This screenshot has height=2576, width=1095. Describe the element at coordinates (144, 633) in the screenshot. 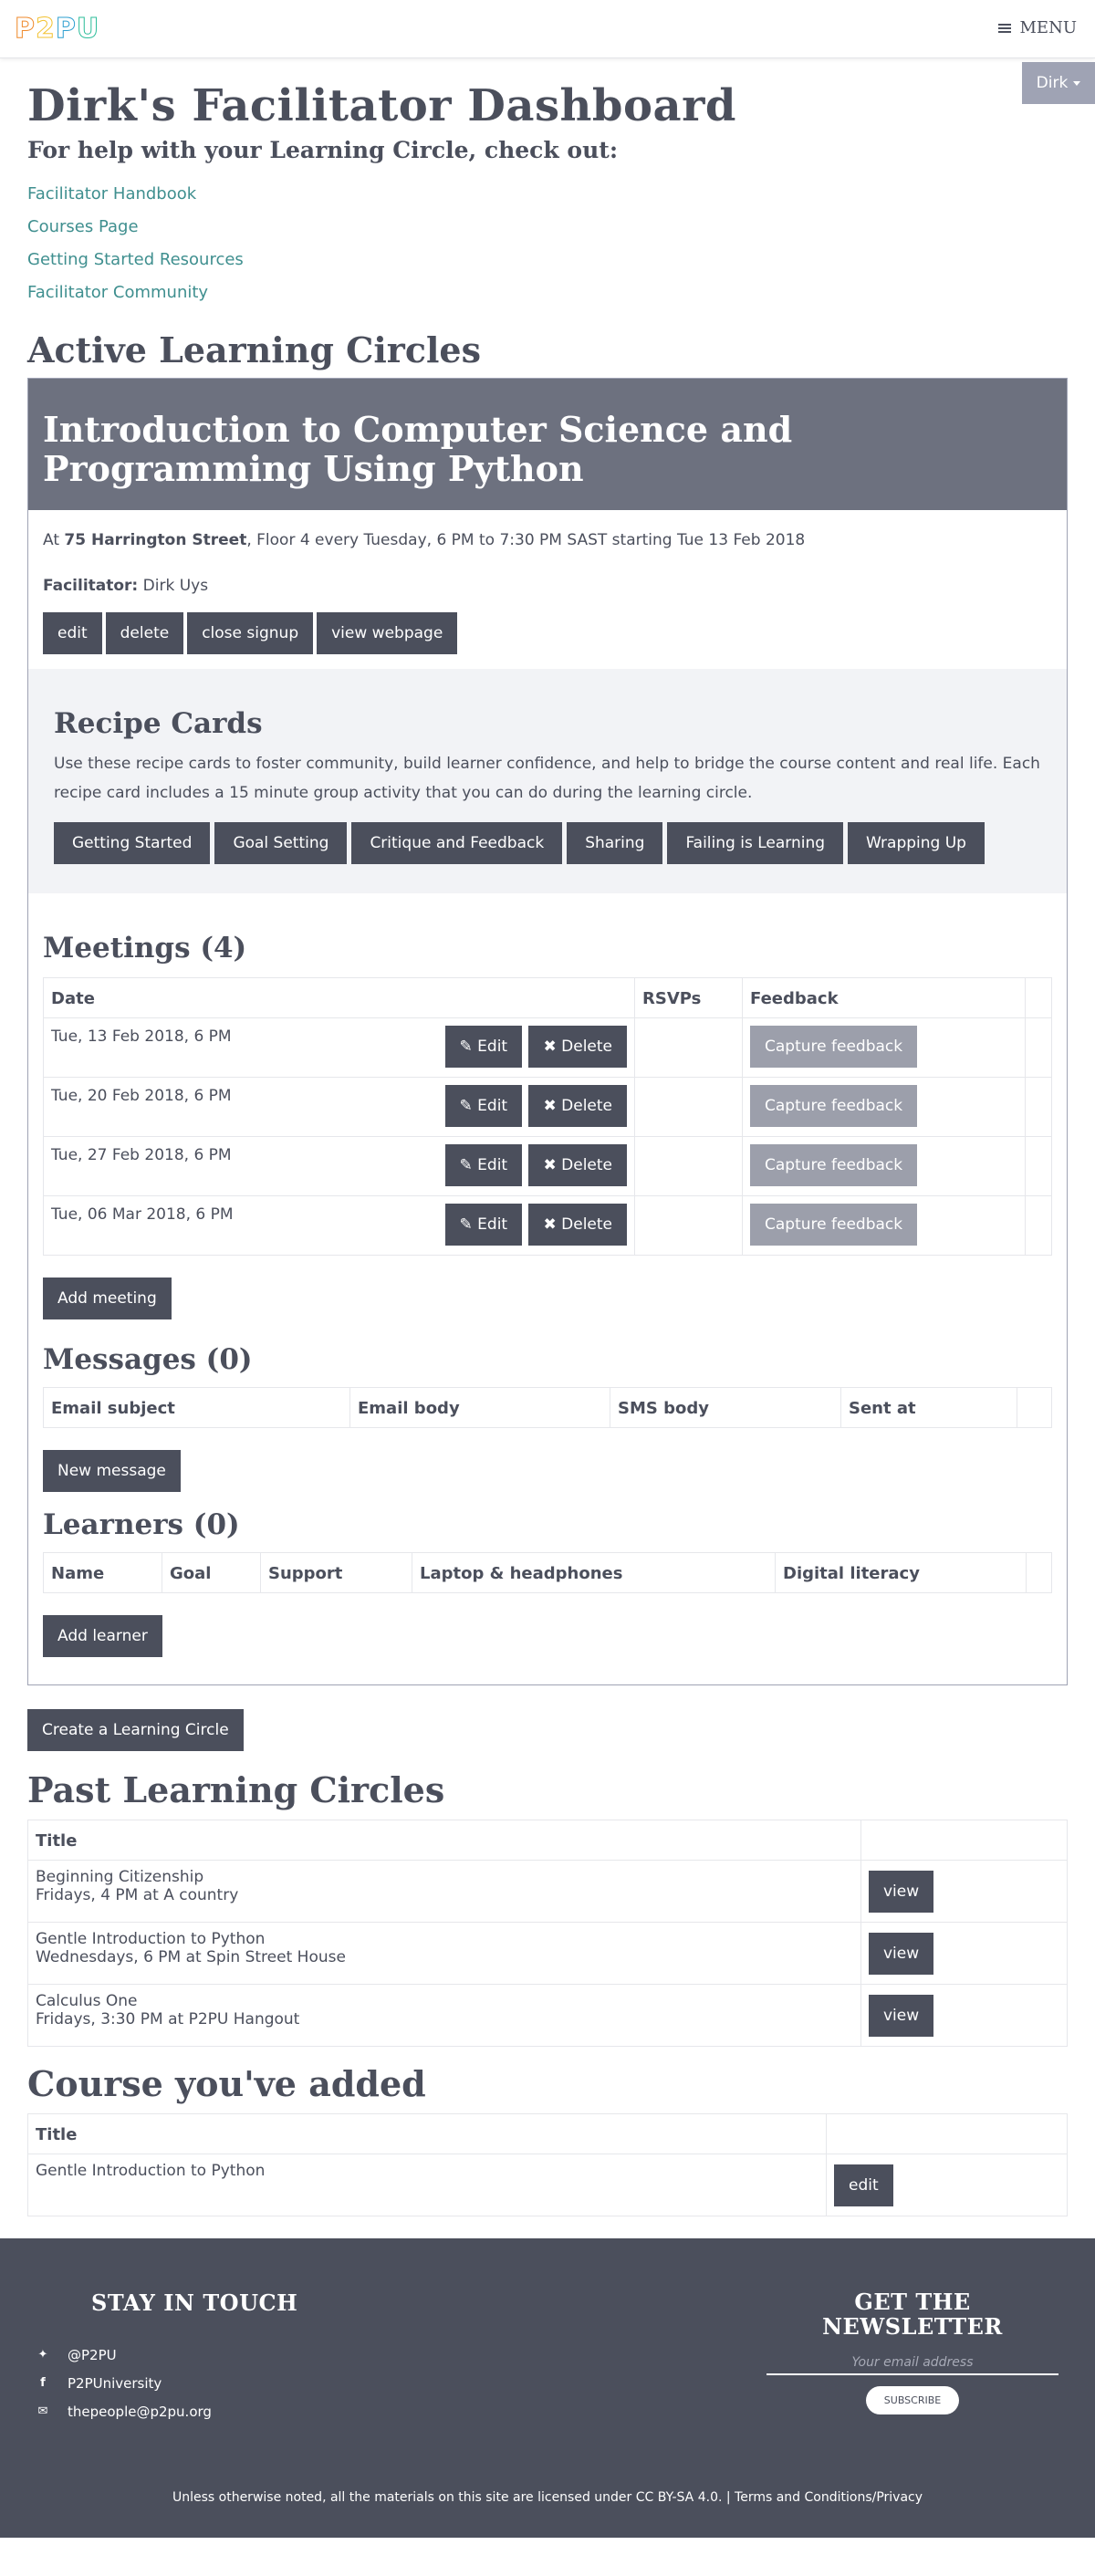

I see `delete-circle-button: delete` at that location.